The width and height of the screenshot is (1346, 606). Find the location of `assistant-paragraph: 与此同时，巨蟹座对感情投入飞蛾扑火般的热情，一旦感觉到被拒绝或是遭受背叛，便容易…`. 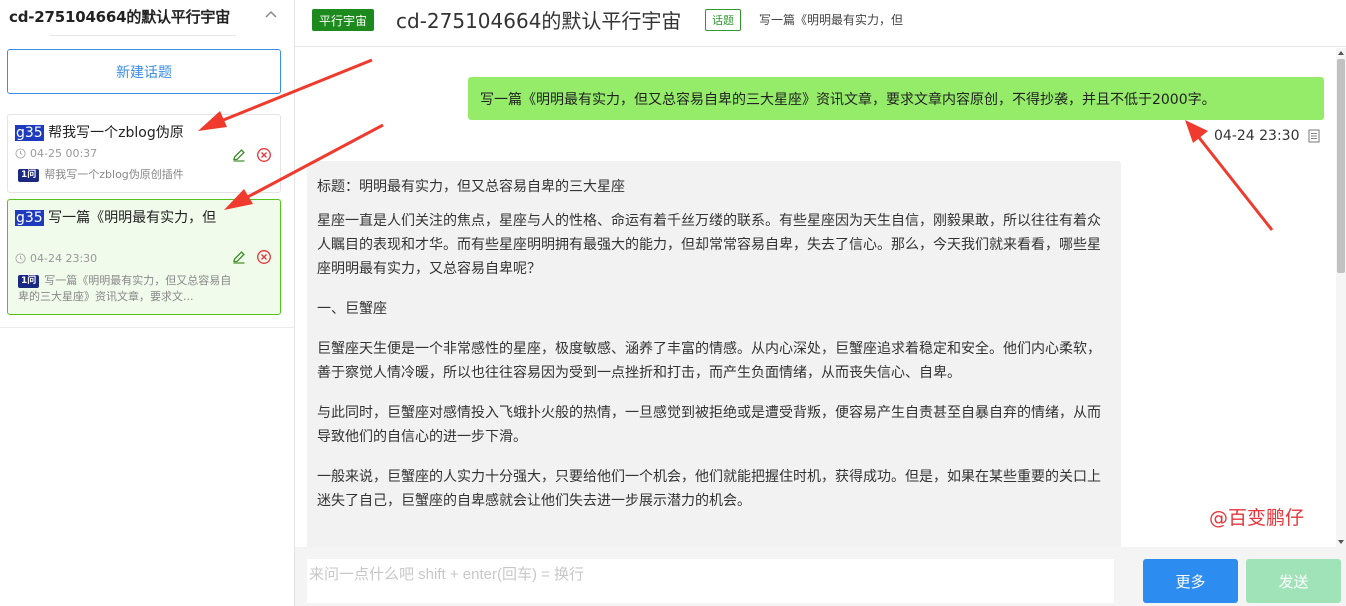

assistant-paragraph: 与此同时，巨蟹座对感情投入飞蛾扑火般的热情，一旦感觉到被拒绝或是遭受背叛，便容易… is located at coordinates (709, 425).